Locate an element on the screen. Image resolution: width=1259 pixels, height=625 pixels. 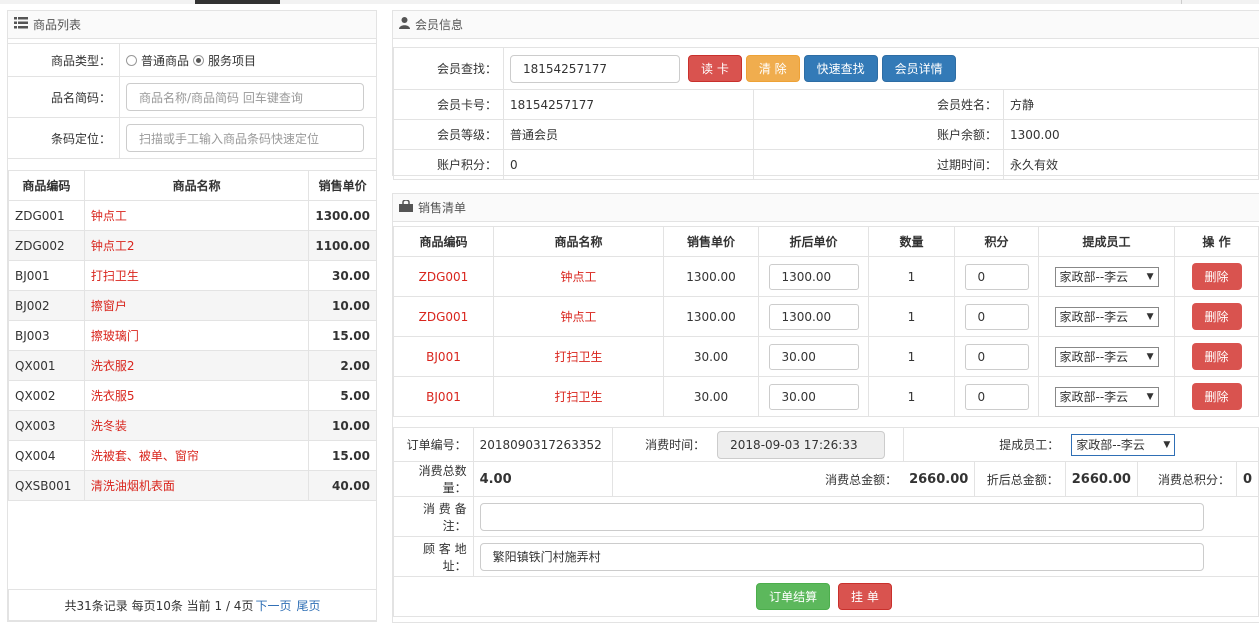
card-no-label: 会员卡号： is located at coordinates (448, 104).